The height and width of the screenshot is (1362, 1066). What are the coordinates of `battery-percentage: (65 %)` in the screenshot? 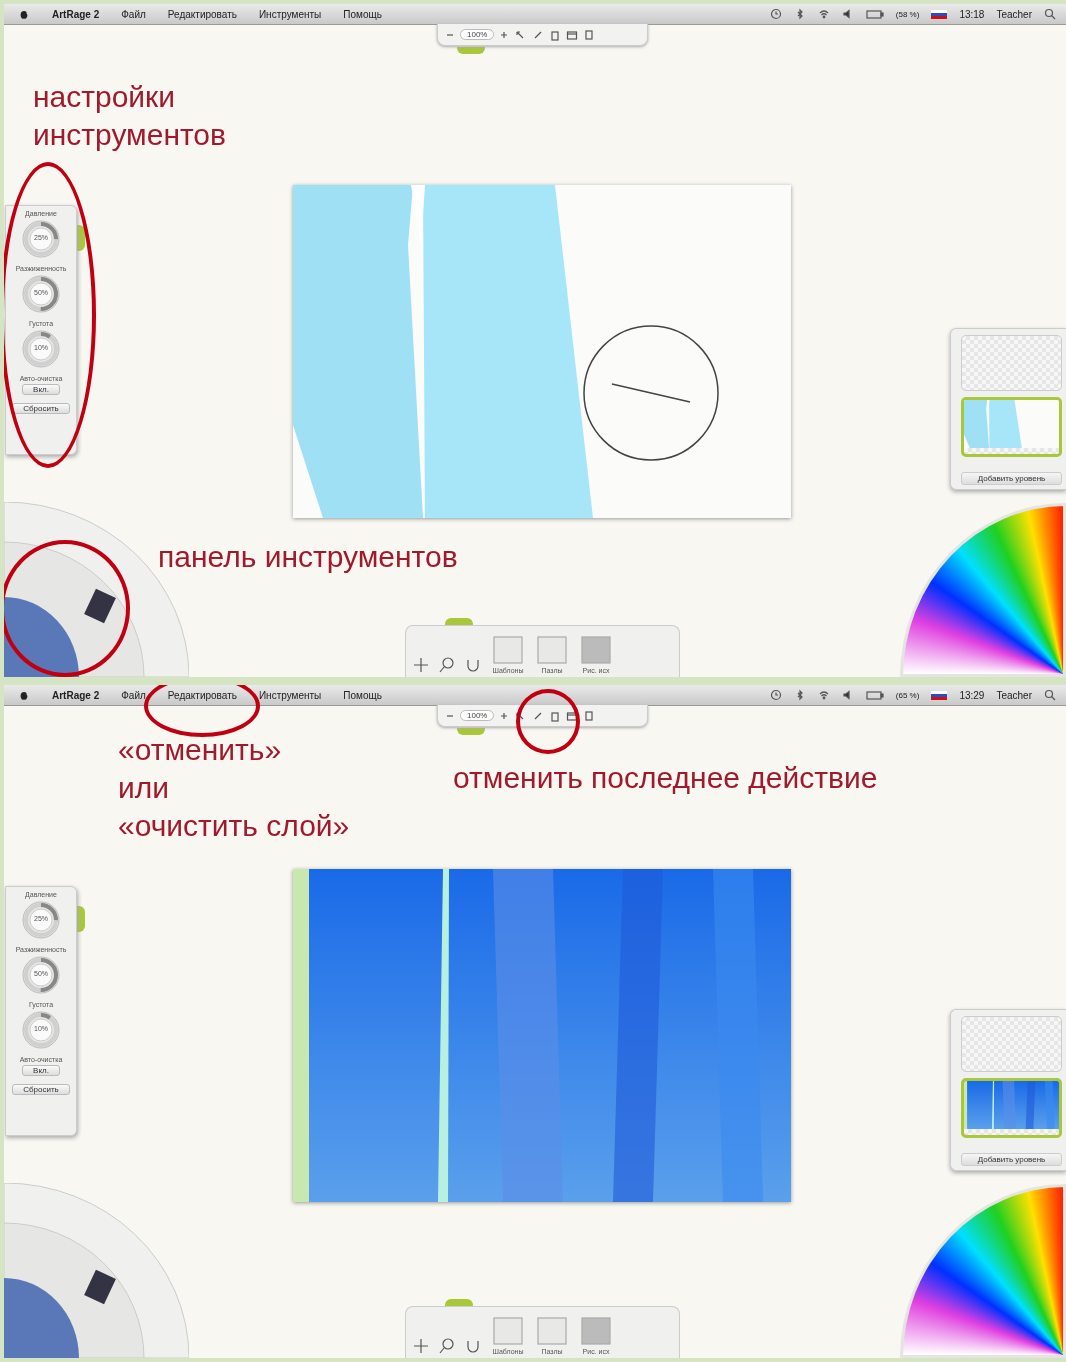 It's located at (907, 695).